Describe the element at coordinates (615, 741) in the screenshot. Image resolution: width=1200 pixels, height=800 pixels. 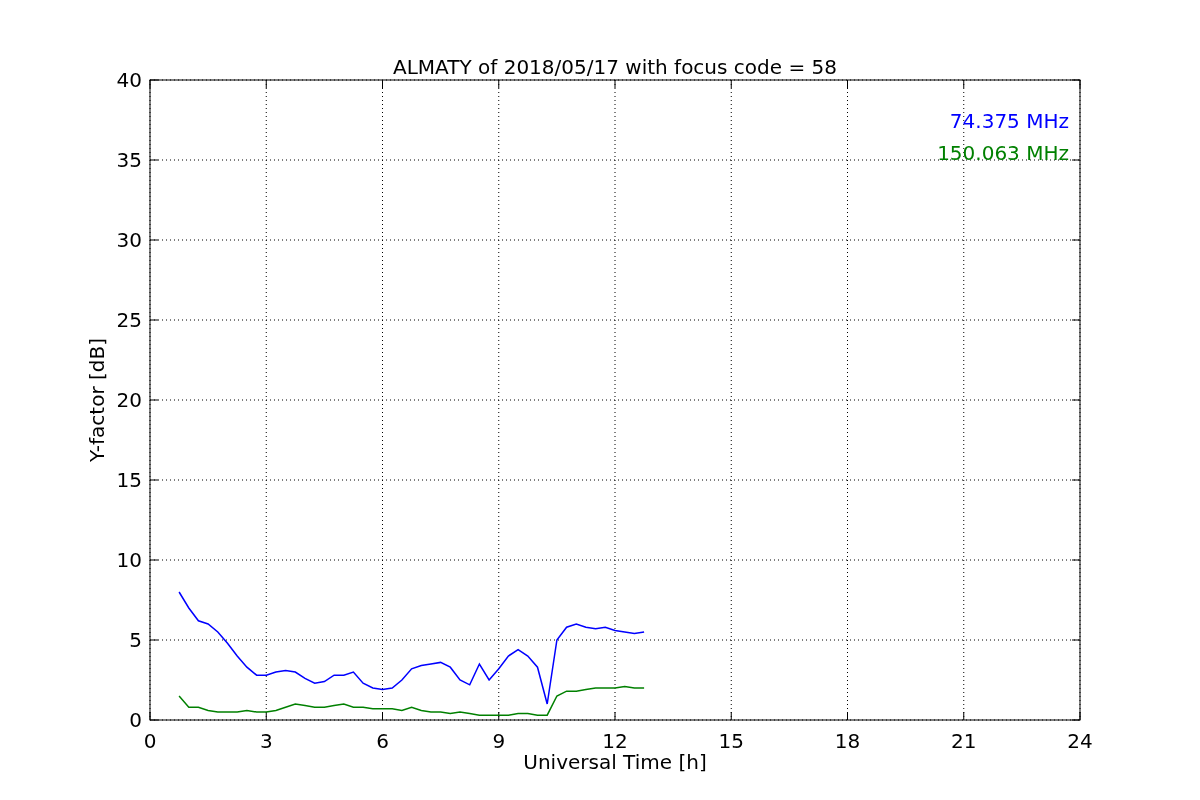
I see `x-tick-label: 12` at that location.